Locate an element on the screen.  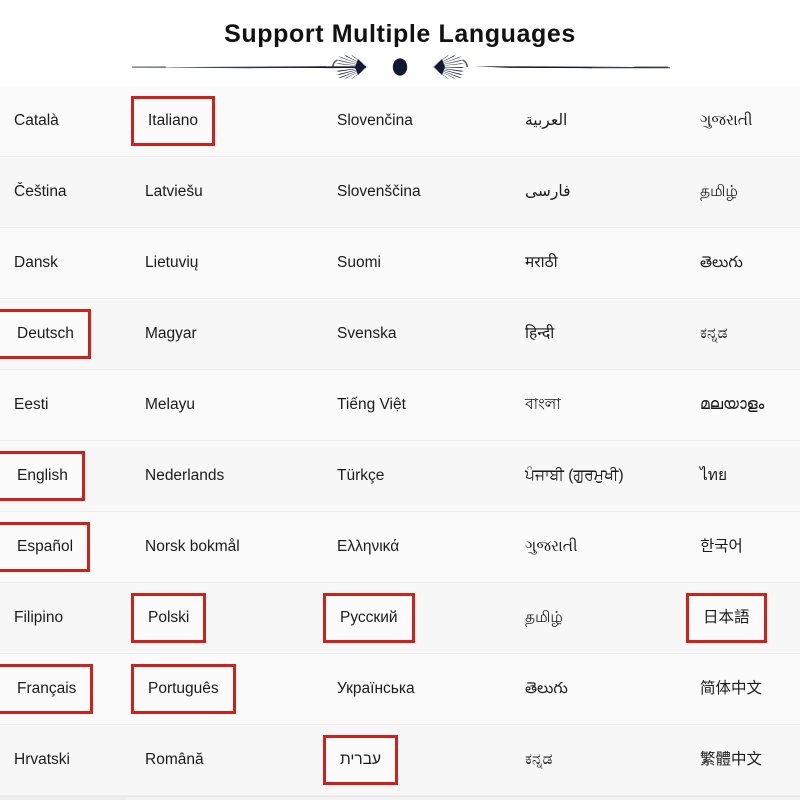
language-cell: Nederlands is located at coordinates (219, 476).